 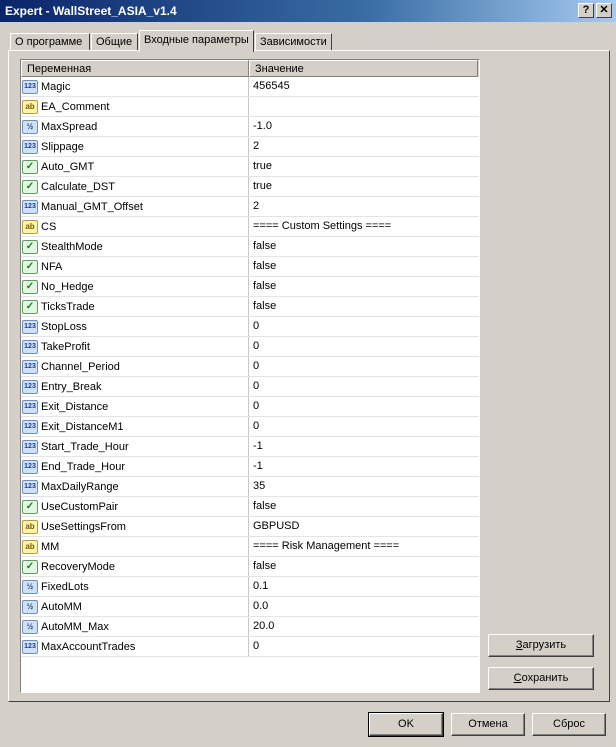 What do you see at coordinates (135, 166) in the screenshot?
I see `variable-cell: ✓ Auto_GMT` at bounding box center [135, 166].